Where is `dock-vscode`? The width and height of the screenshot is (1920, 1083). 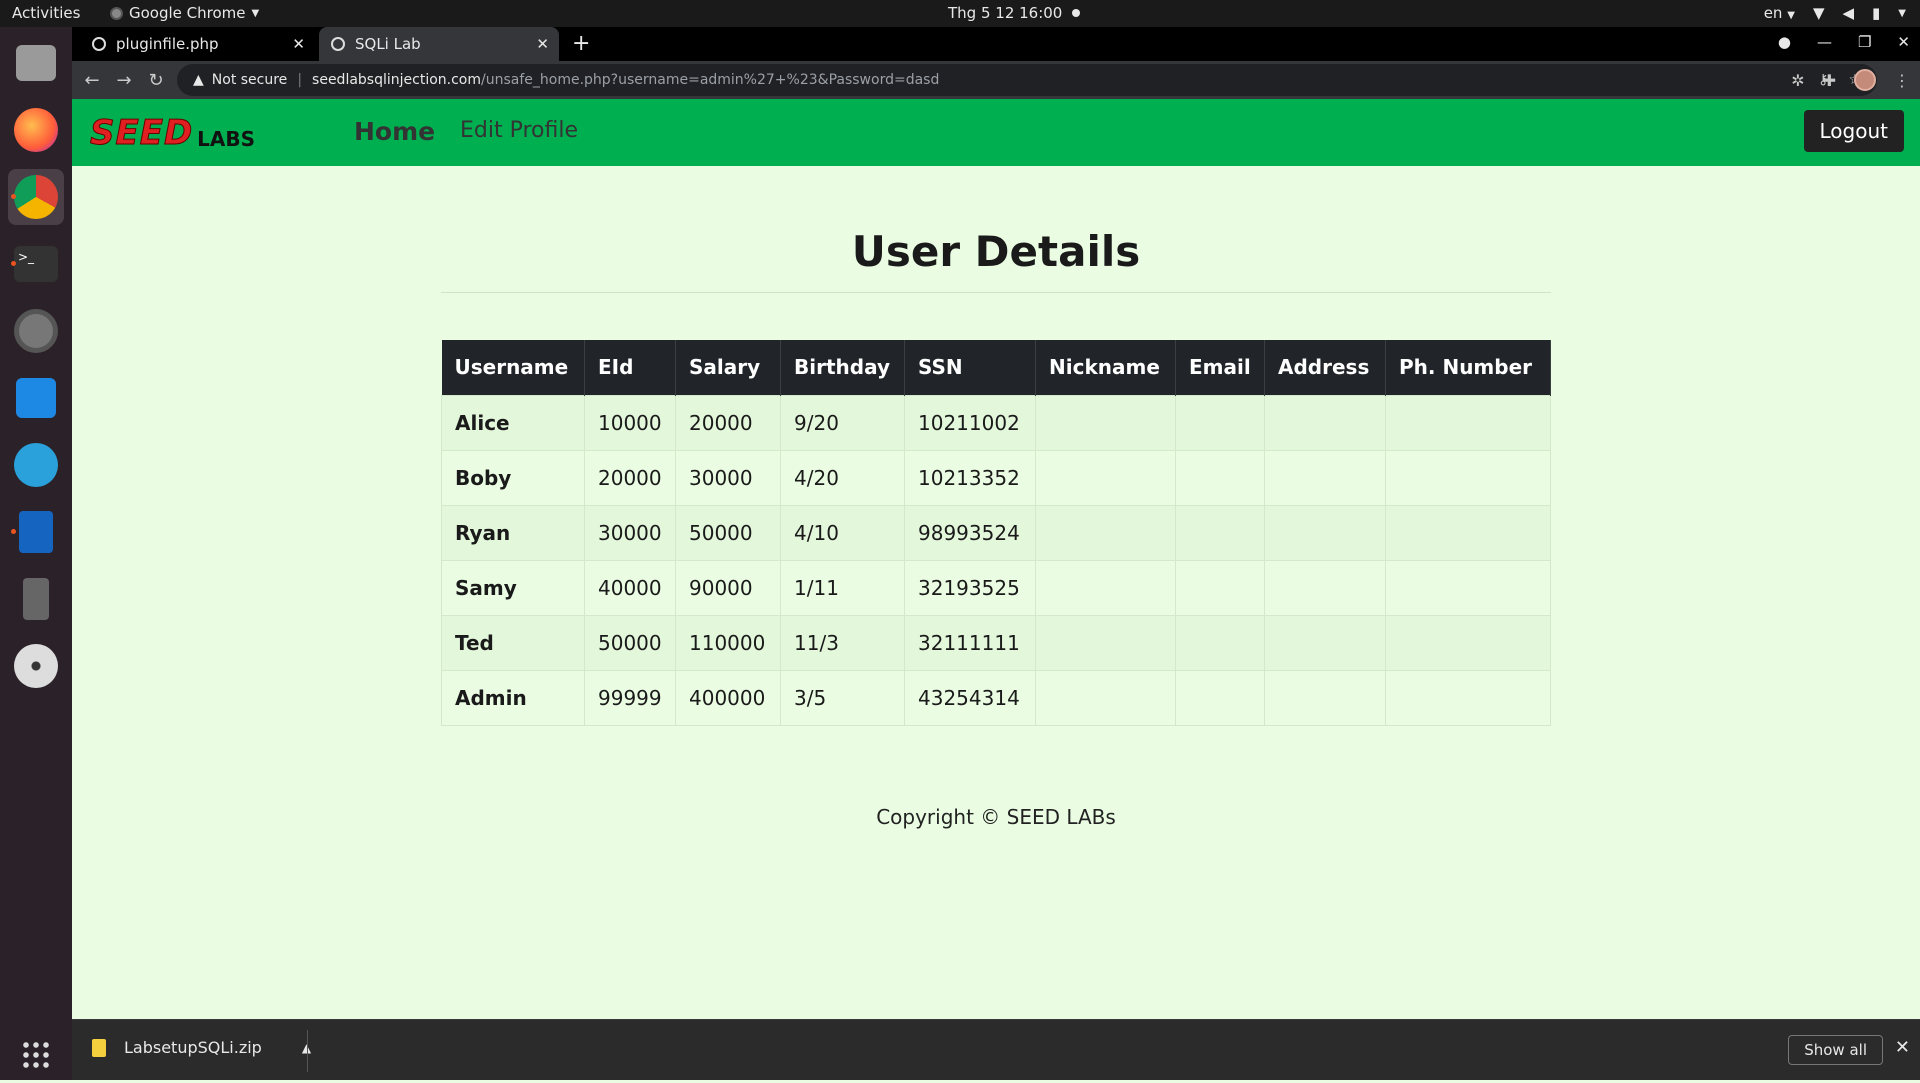
dock-vscode is located at coordinates (36, 398).